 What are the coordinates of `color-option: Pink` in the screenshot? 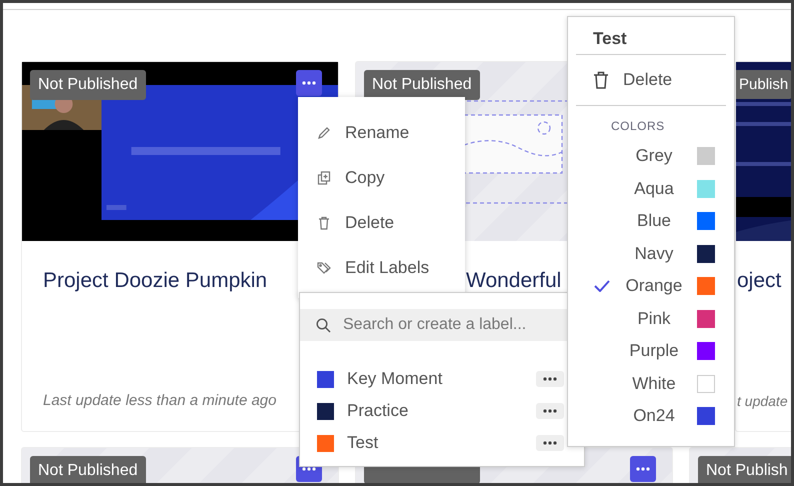 It's located at (651, 318).